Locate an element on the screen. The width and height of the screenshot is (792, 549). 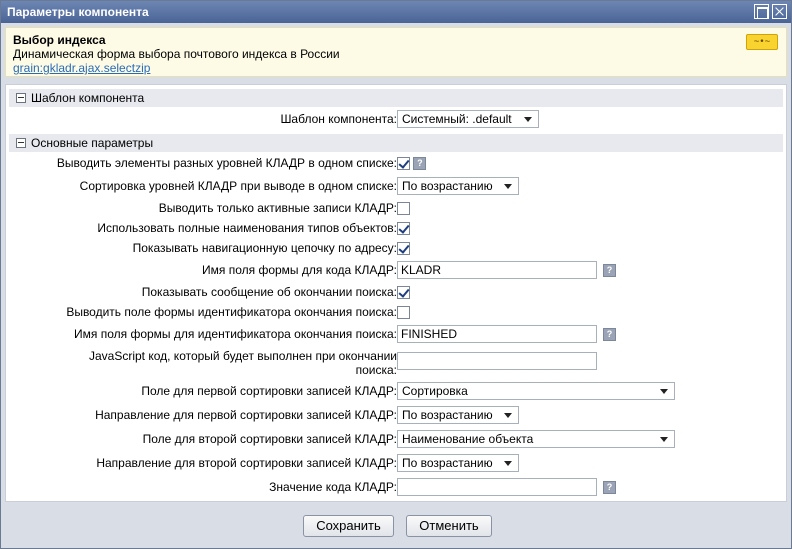
close-icon is located at coordinates (779, 11).